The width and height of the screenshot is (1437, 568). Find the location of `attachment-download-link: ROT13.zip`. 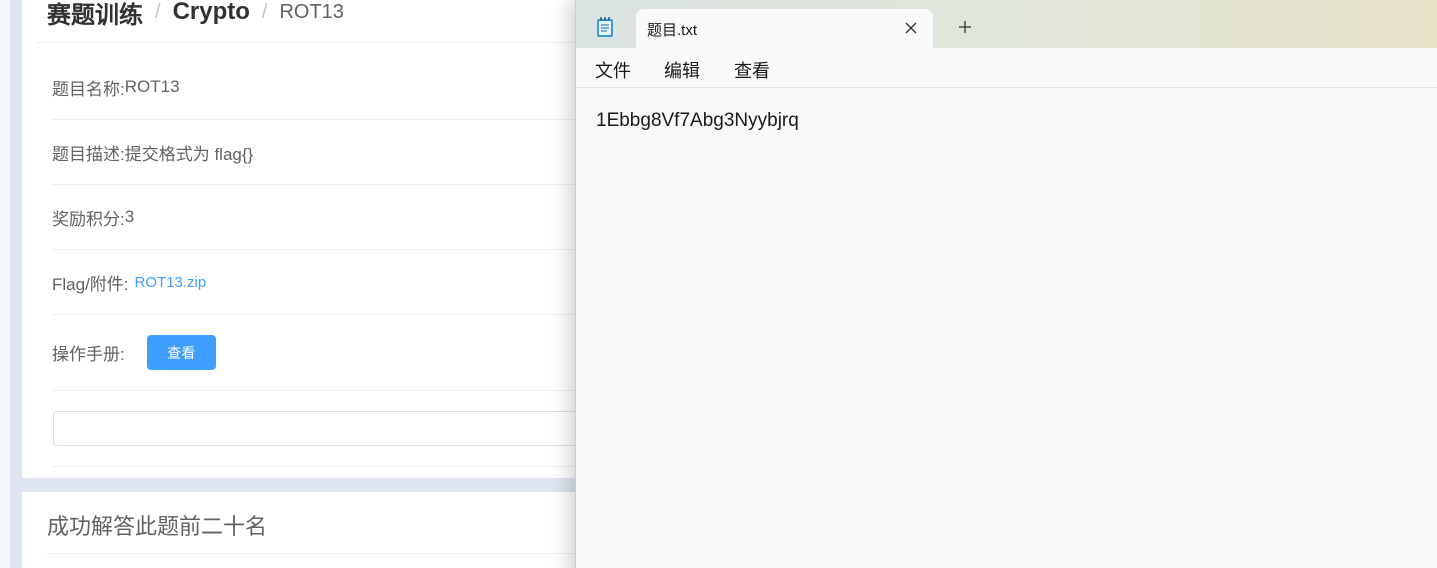

attachment-download-link: ROT13.zip is located at coordinates (171, 282).